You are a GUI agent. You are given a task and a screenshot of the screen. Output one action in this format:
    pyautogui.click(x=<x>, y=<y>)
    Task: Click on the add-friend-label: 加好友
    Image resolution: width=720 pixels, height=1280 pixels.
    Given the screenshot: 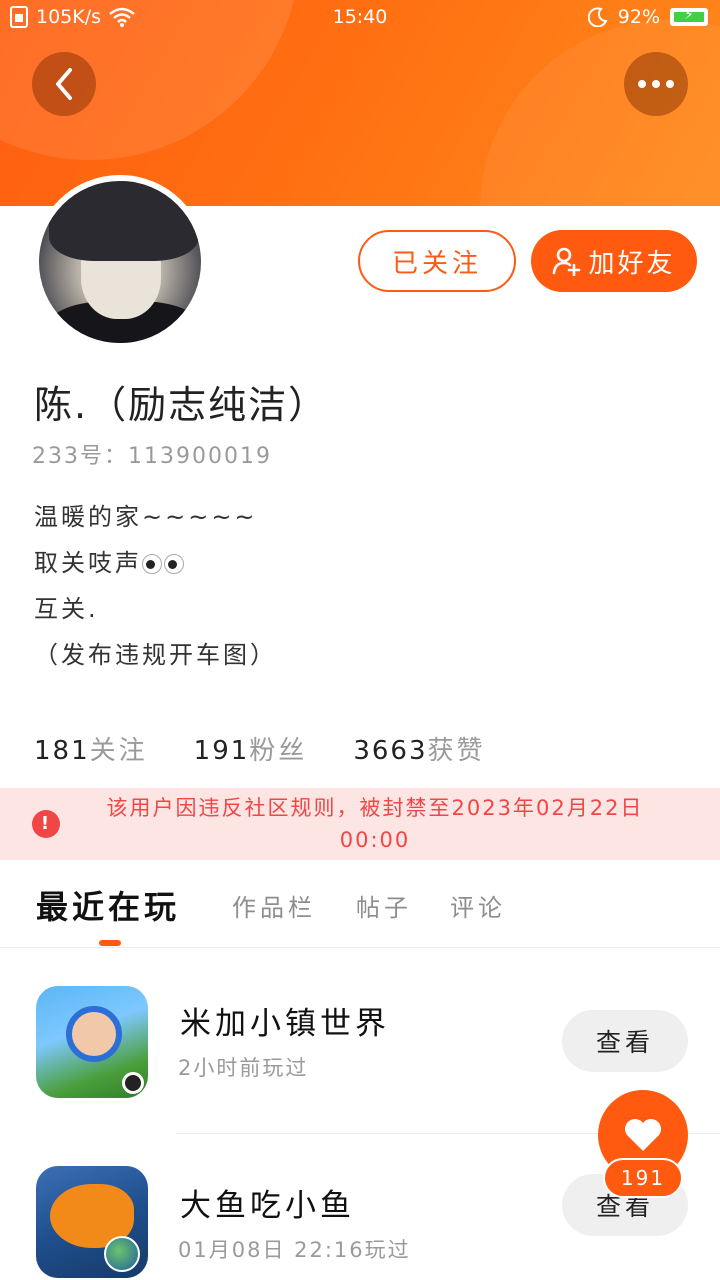 What is the action you would take?
    pyautogui.click(x=632, y=263)
    